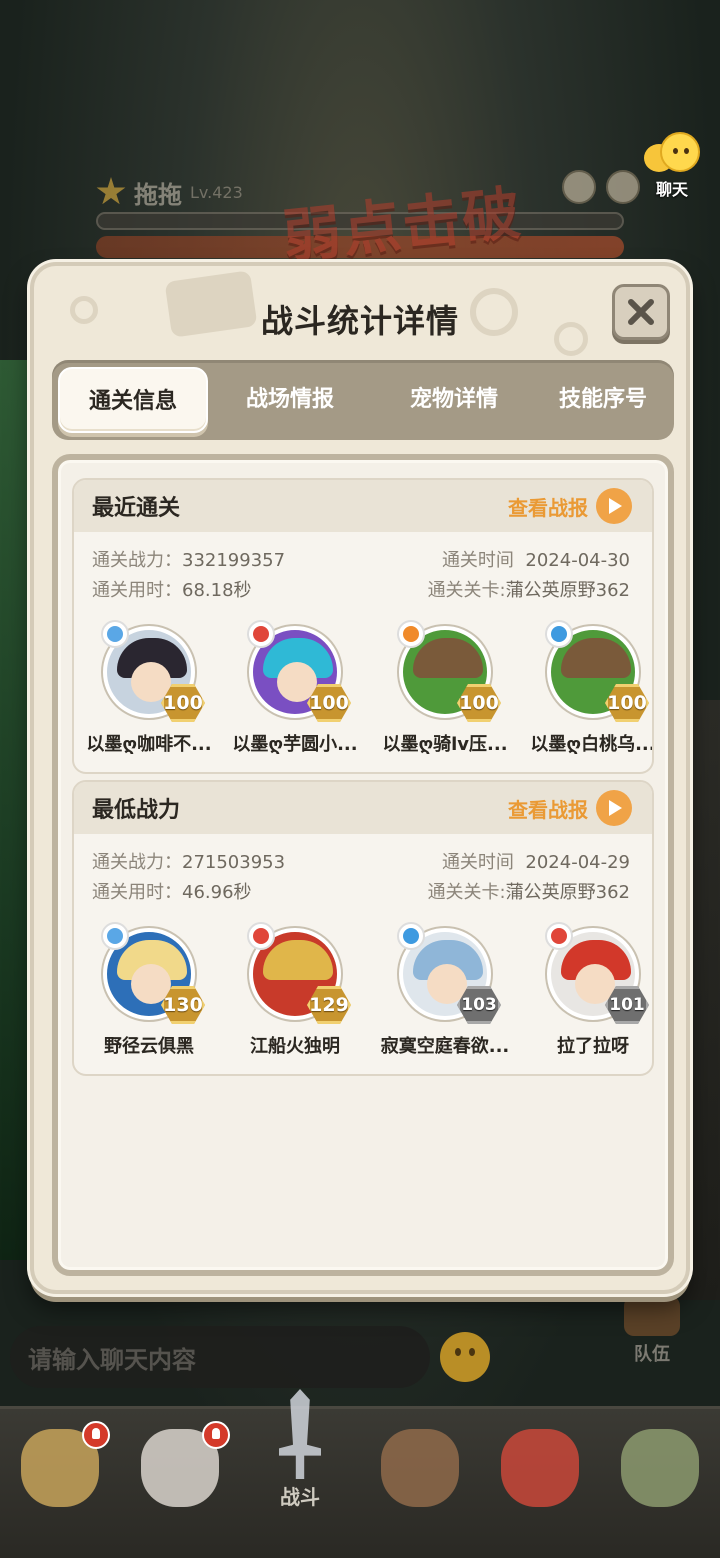 This screenshot has width=720, height=1558. What do you see at coordinates (671, 189) in the screenshot?
I see `chat-button-label: 聊天` at bounding box center [671, 189].